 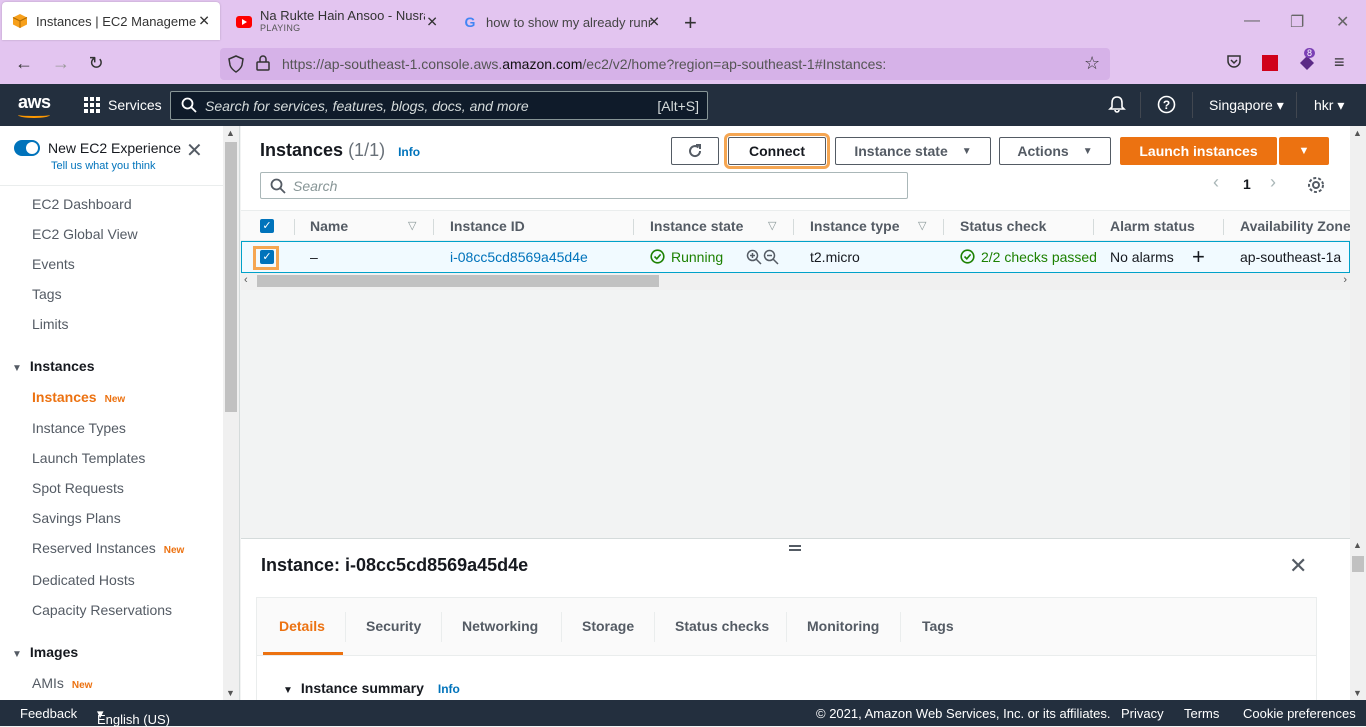 What do you see at coordinates (92, 105) in the screenshot?
I see `services-grid-icon` at bounding box center [92, 105].